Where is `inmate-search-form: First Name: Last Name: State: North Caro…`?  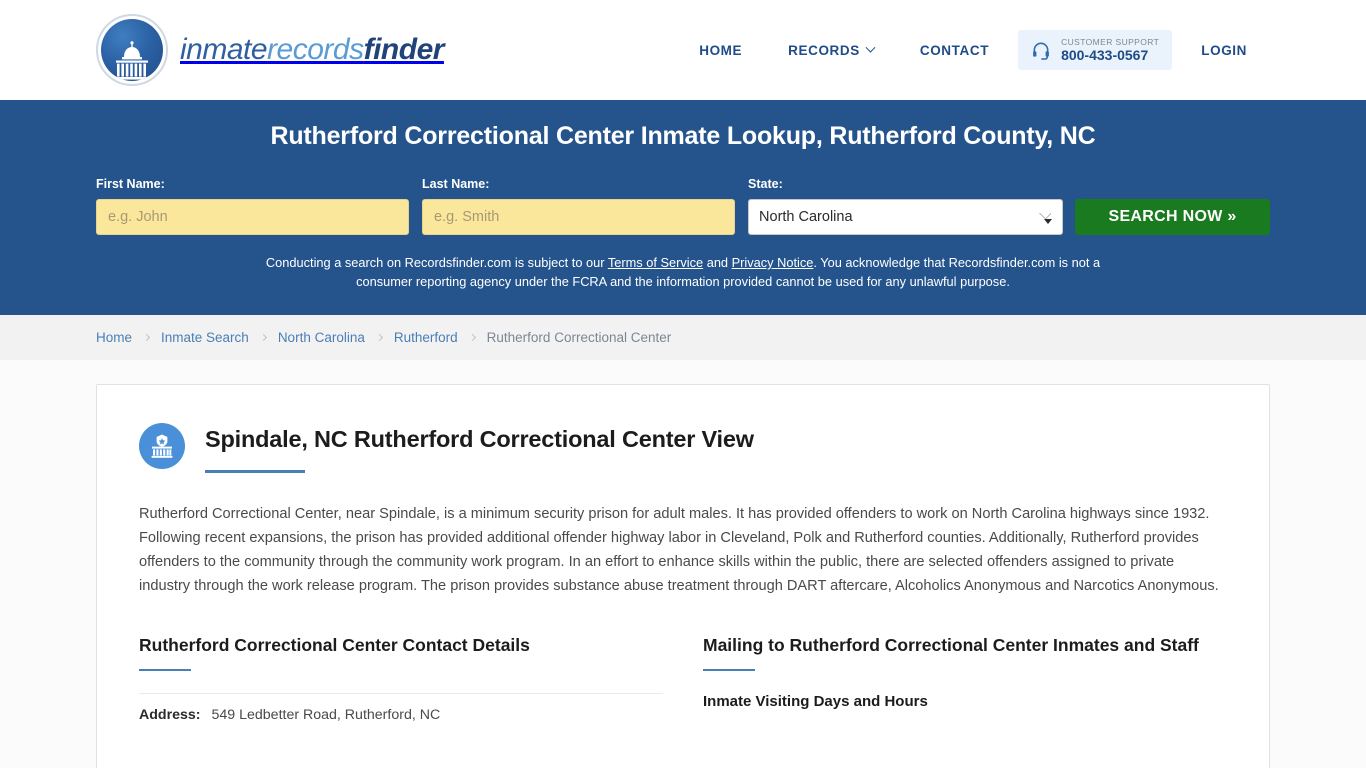
inmate-search-form: First Name: Last Name: State: North Caro… is located at coordinates (683, 206).